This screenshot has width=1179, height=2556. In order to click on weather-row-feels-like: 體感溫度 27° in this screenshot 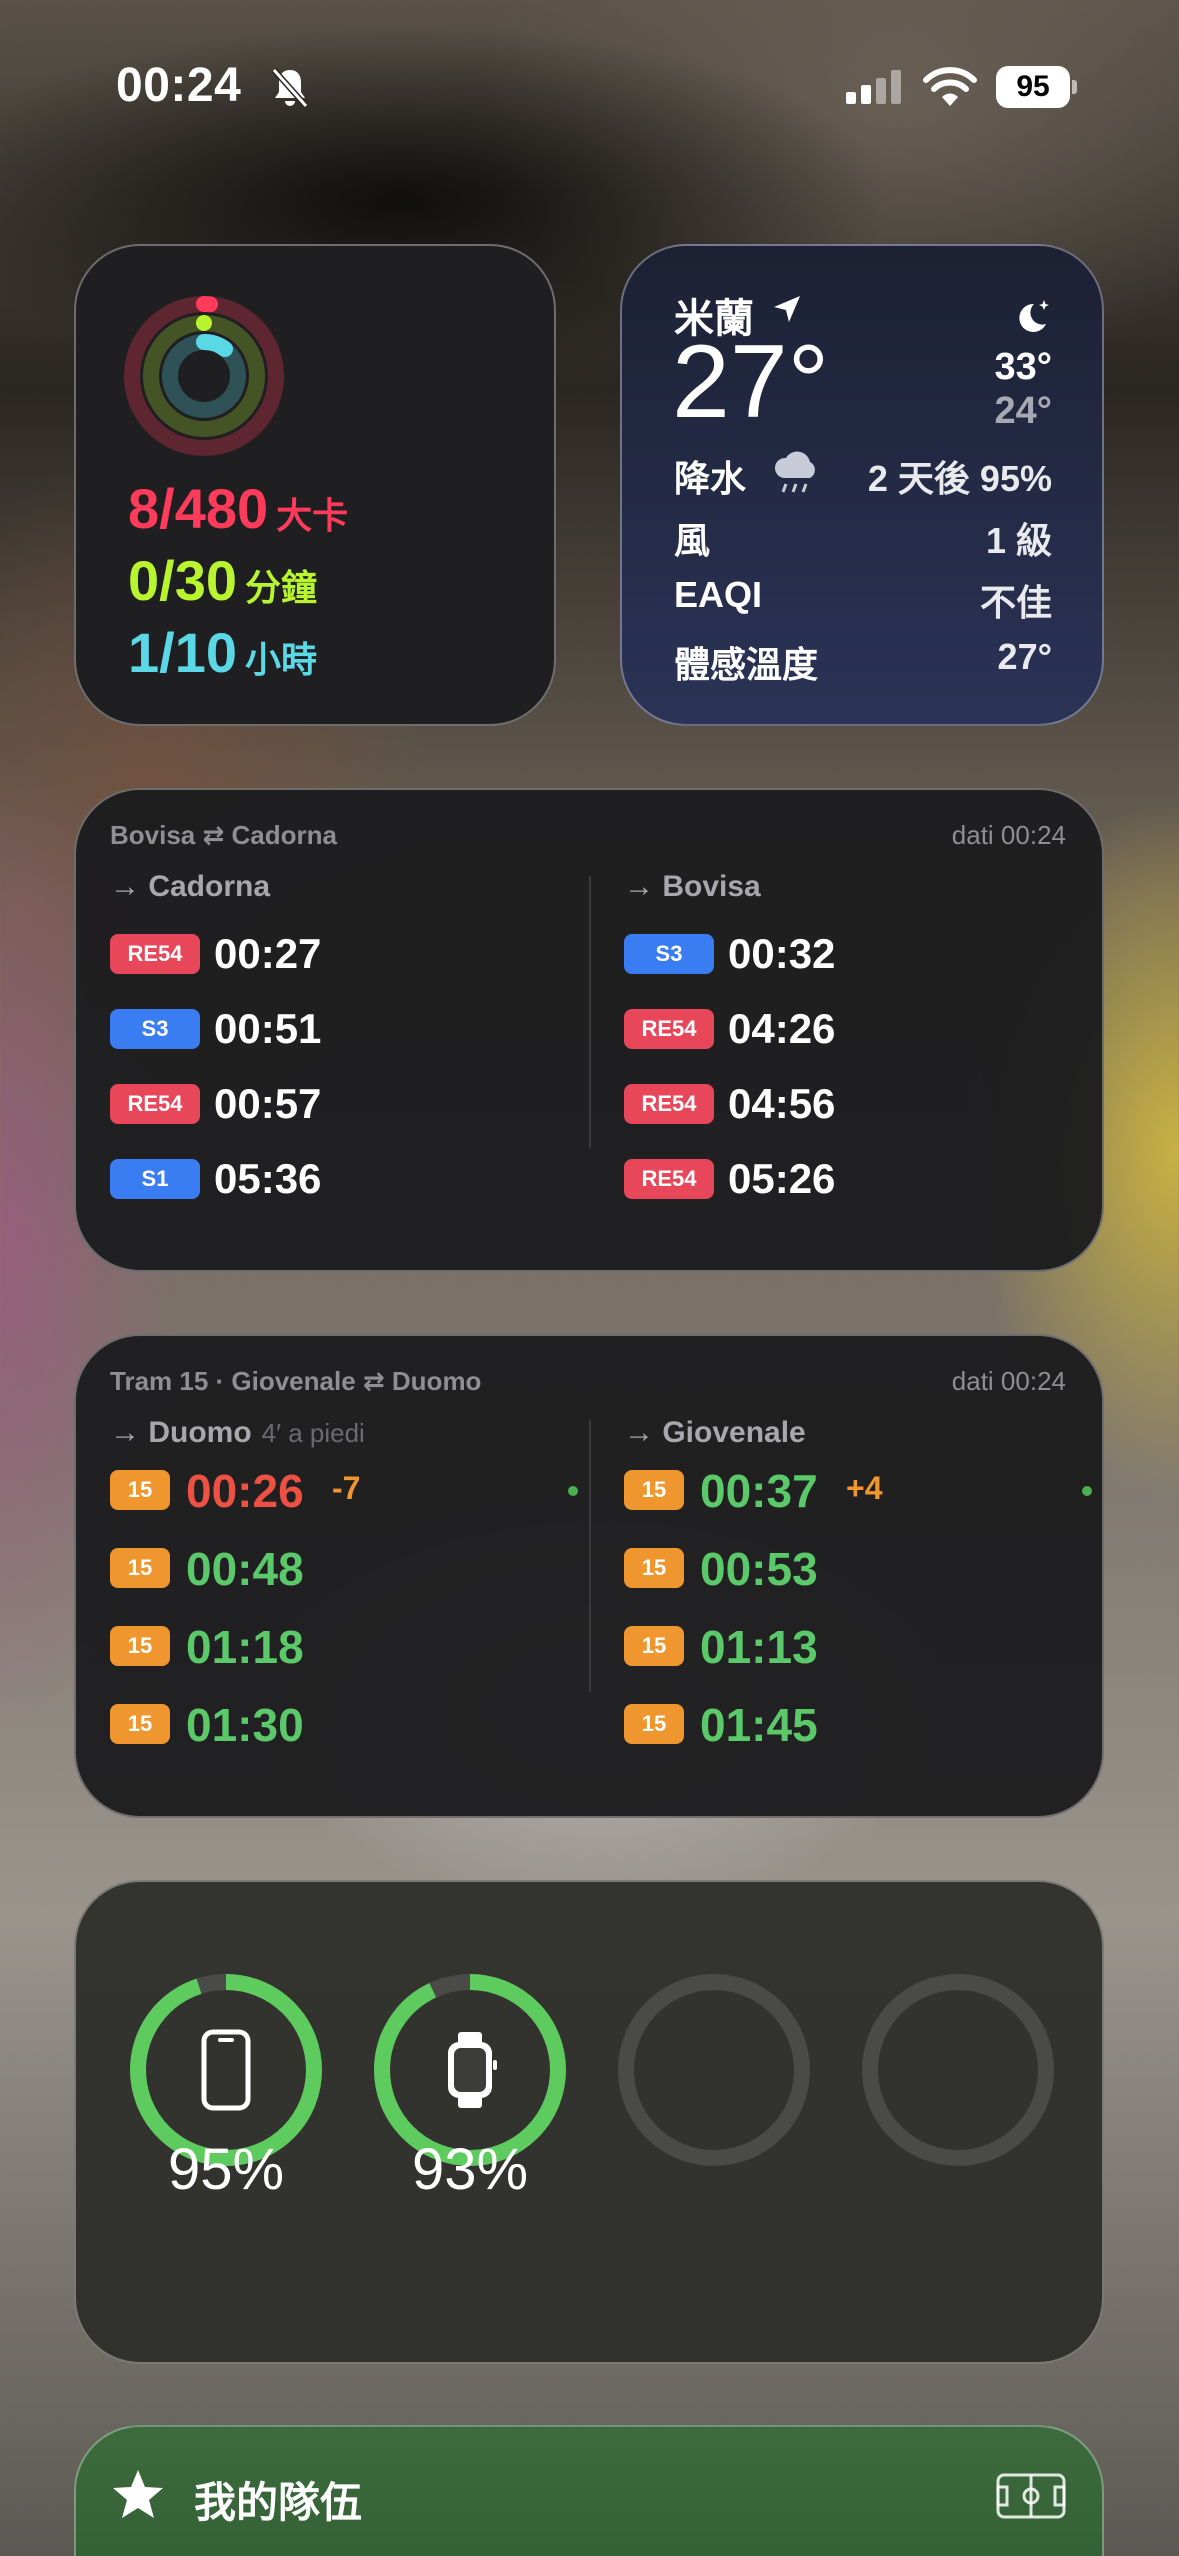, I will do `click(863, 661)`.